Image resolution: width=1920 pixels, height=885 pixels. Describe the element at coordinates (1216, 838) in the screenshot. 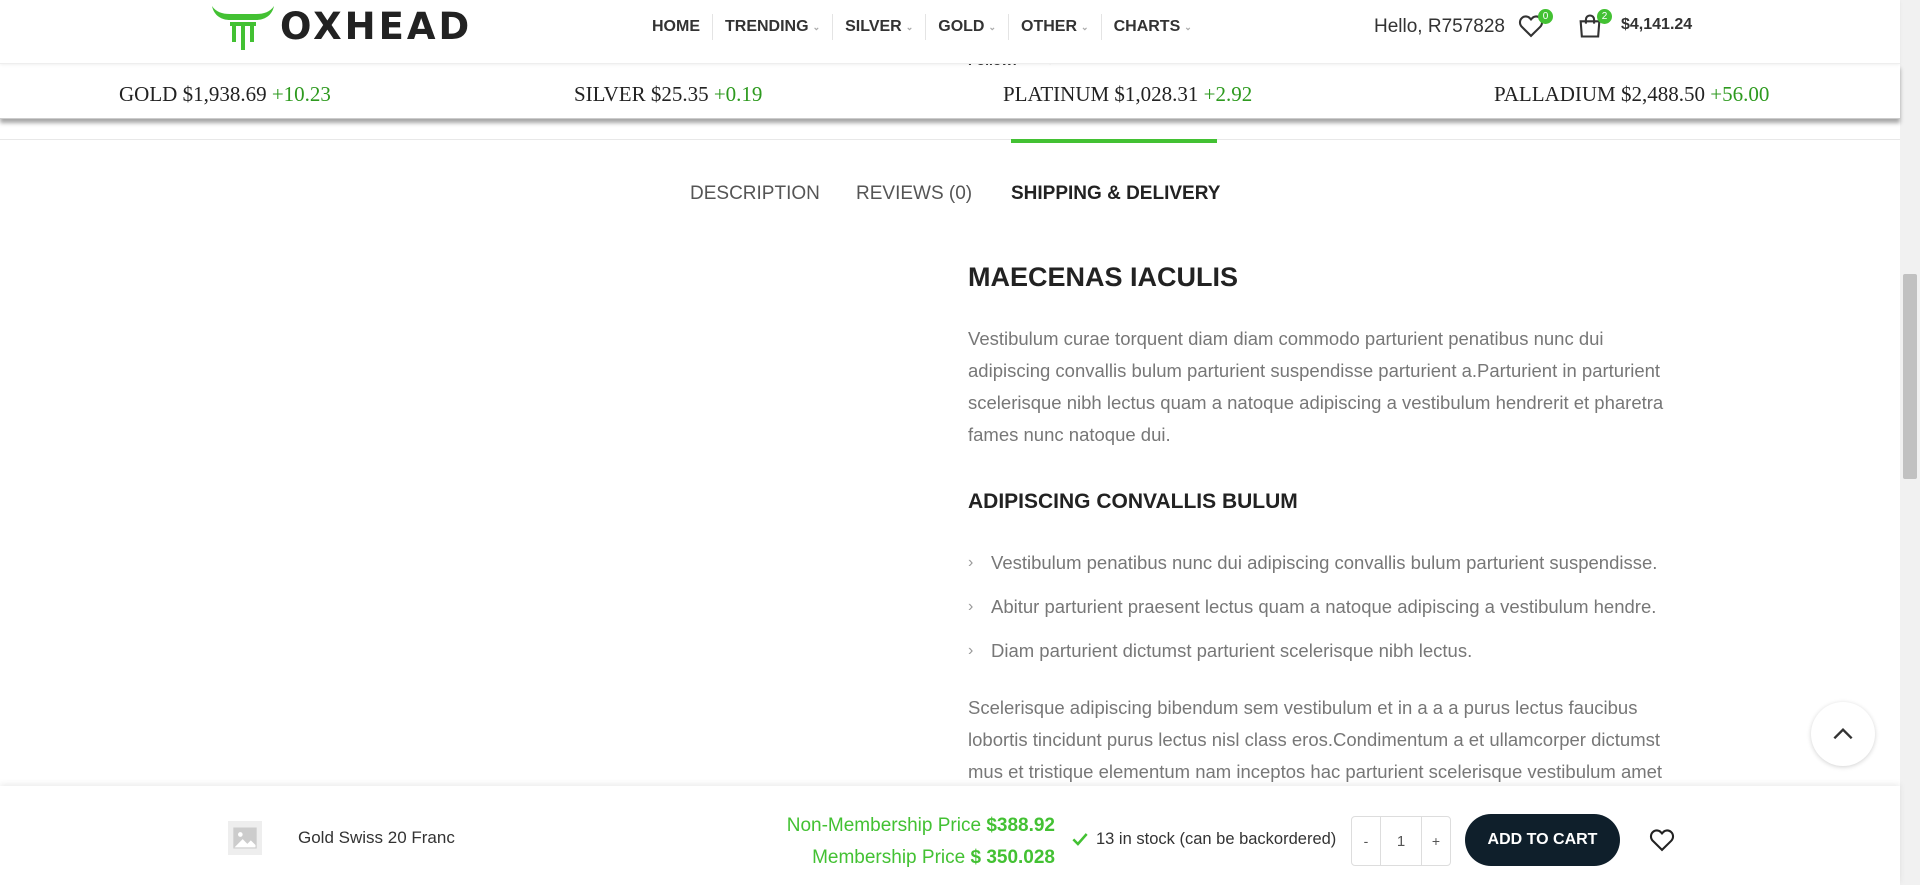

I see `stock-text: 13 in stock (can be backordered)` at that location.